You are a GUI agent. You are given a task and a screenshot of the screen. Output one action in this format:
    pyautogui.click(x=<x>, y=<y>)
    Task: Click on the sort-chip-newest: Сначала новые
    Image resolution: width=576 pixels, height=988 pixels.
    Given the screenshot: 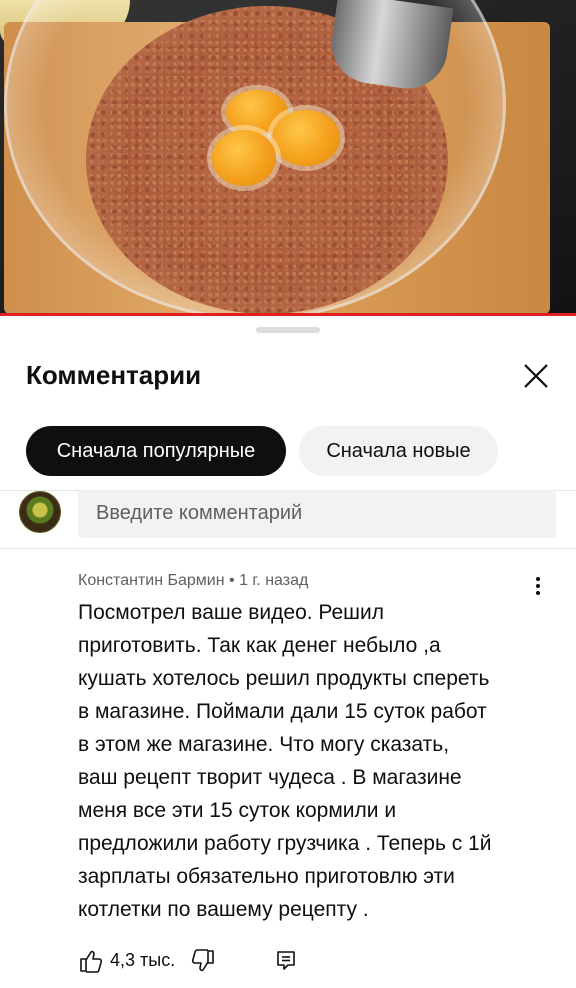 What is the action you would take?
    pyautogui.click(x=398, y=451)
    